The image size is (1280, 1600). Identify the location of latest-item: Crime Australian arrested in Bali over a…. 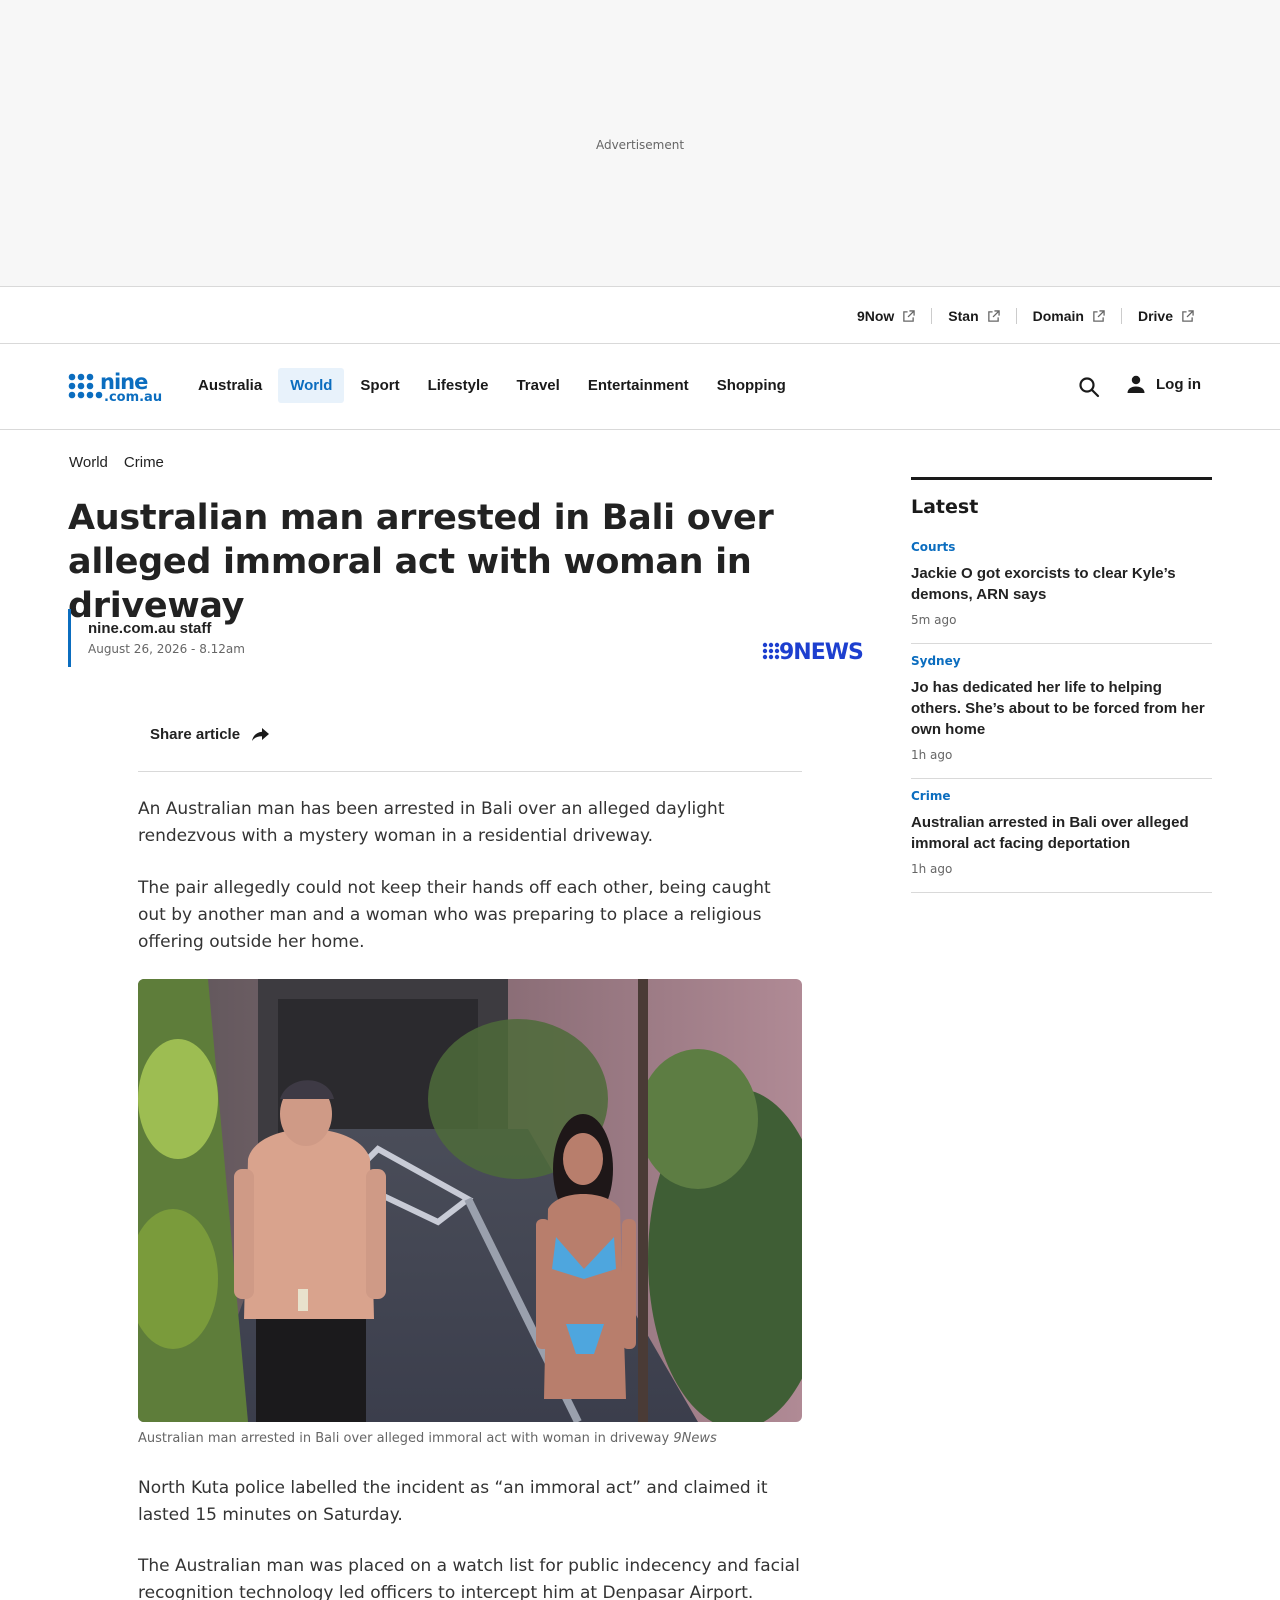
(1061, 836).